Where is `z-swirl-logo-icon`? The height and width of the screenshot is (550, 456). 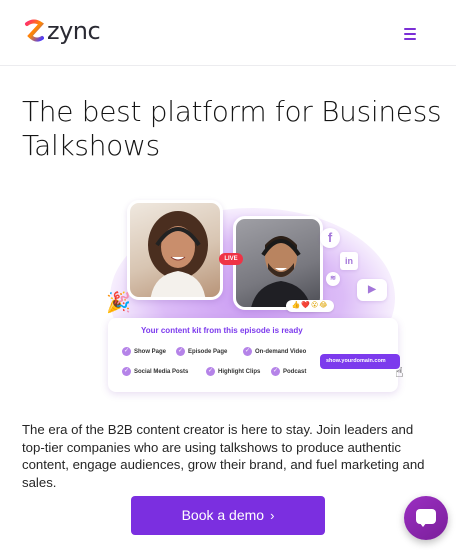
z-swirl-logo-icon is located at coordinates (34, 30).